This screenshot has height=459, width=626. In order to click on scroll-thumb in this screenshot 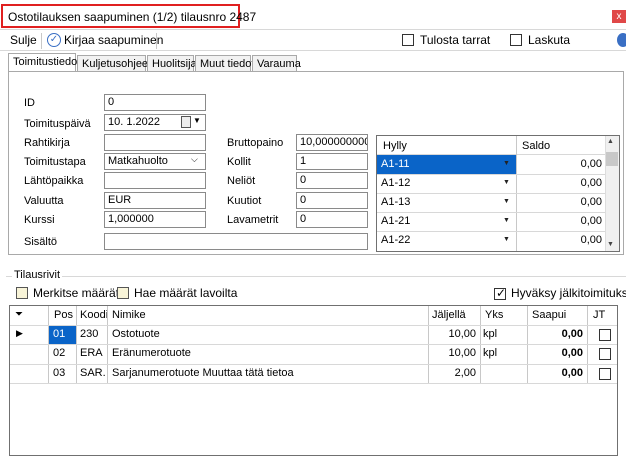, I will do `click(612, 159)`.